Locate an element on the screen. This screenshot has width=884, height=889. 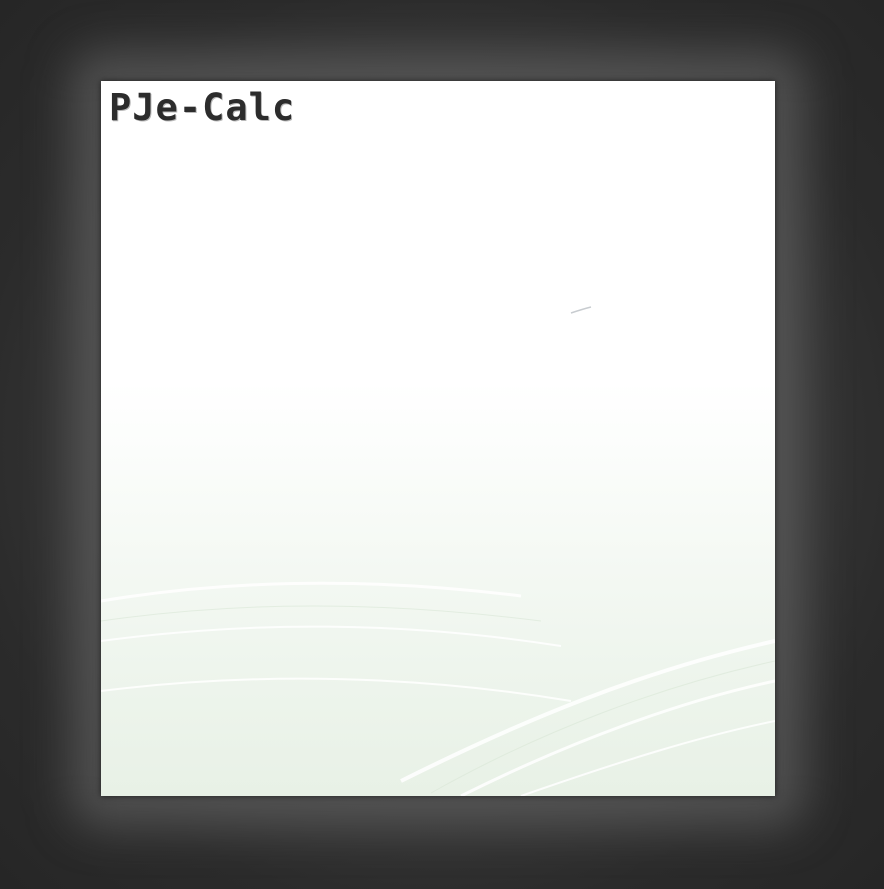
feather-icon is located at coordinates (581, 310).